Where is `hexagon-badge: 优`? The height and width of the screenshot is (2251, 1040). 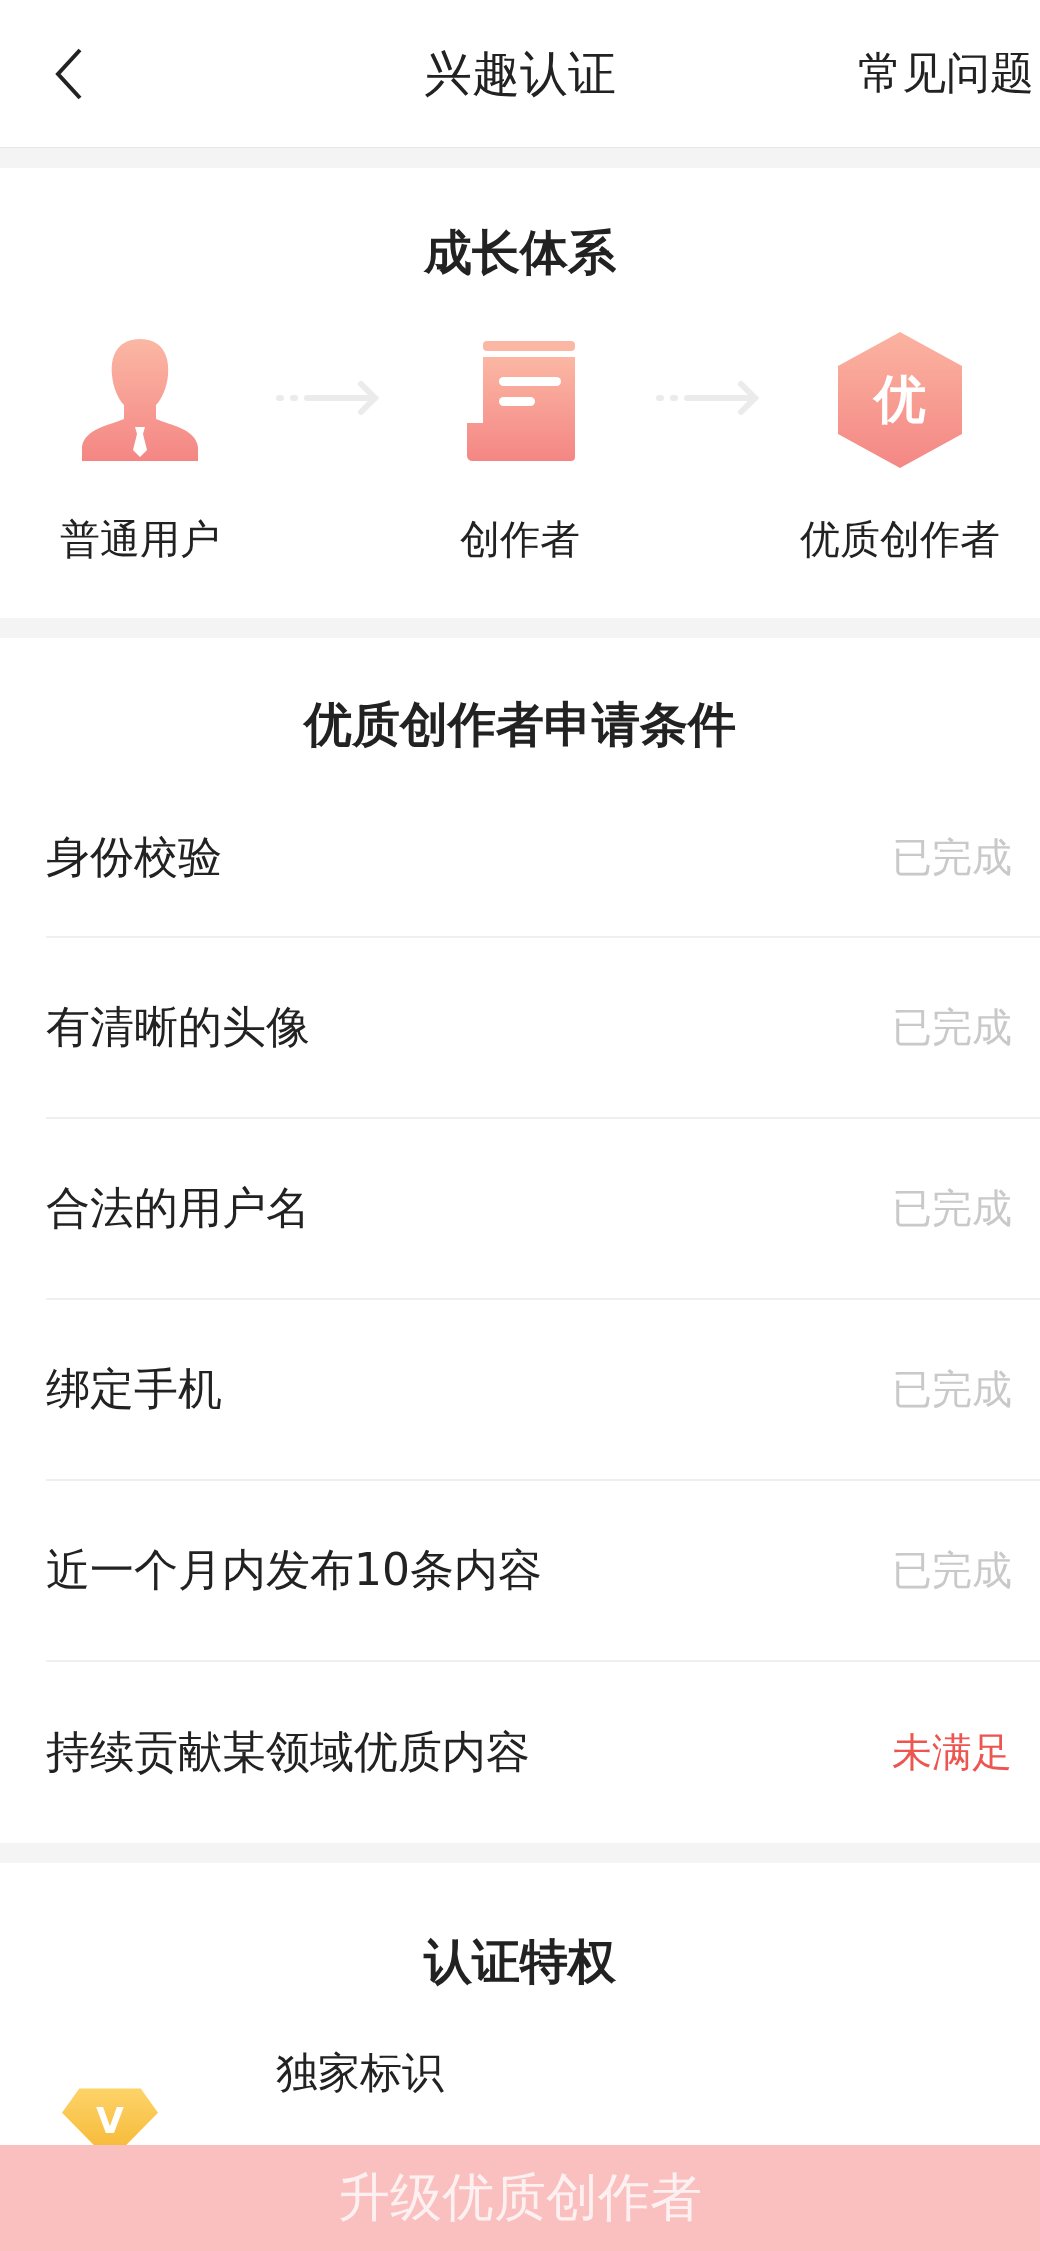
hexagon-badge: 优 is located at coordinates (900, 400).